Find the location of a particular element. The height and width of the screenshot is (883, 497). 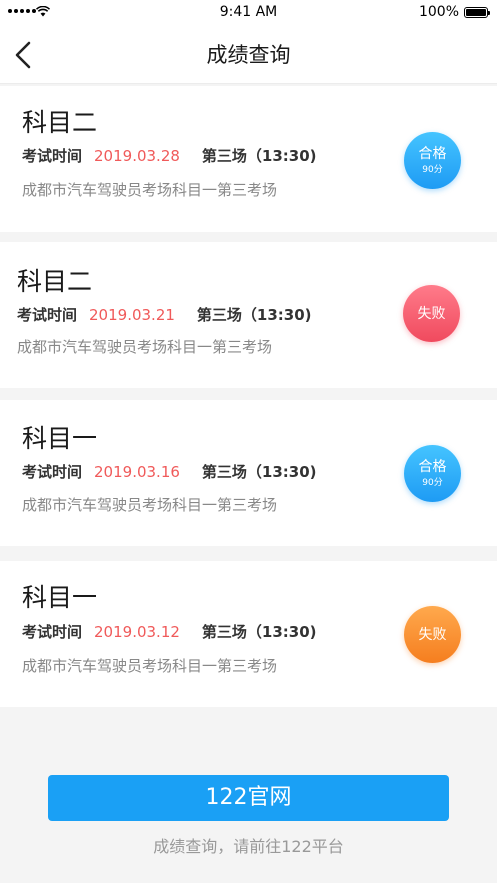

exam-date: 2019.03.16 is located at coordinates (137, 472).